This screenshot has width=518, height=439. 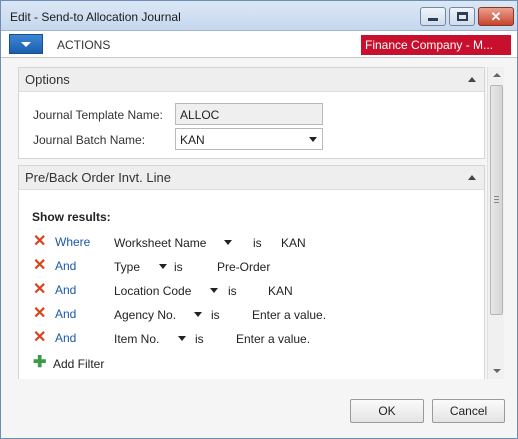 What do you see at coordinates (249, 114) in the screenshot?
I see `journal-template-field: ALLOC` at bounding box center [249, 114].